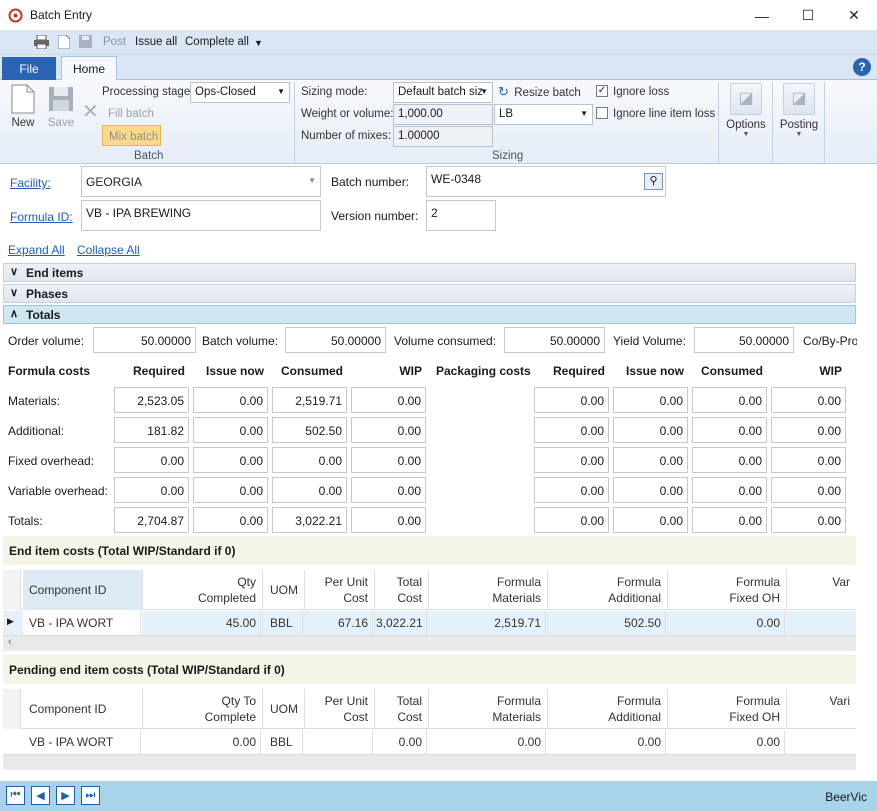 The width and height of the screenshot is (877, 811). Describe the element at coordinates (200, 590) in the screenshot. I see `column-header: Qty Completed` at that location.